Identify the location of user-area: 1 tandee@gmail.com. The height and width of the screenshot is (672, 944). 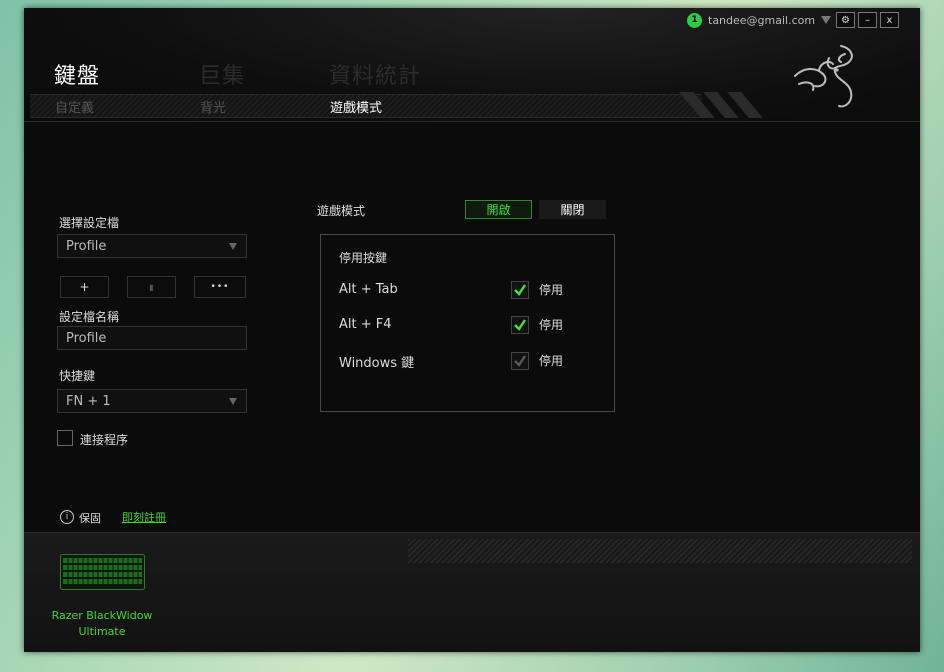
(770, 20).